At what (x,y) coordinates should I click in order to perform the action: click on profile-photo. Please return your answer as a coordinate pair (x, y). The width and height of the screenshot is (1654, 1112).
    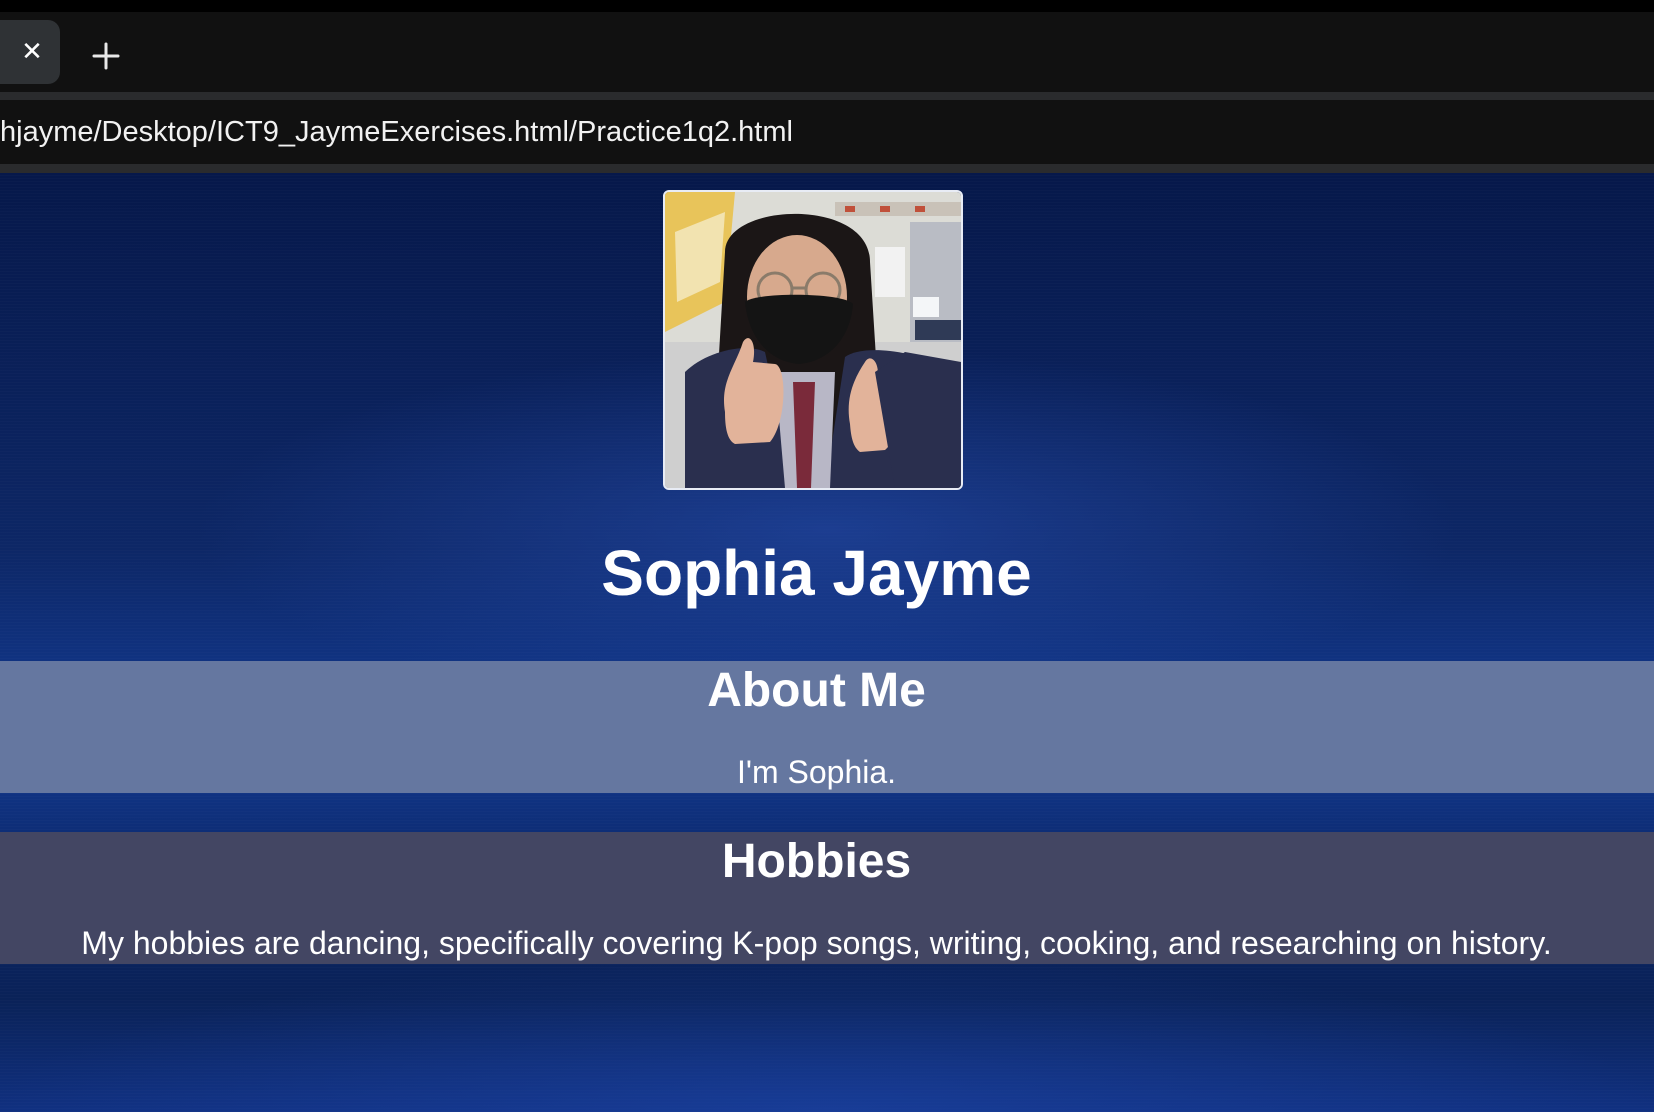
    Looking at the image, I should click on (813, 340).